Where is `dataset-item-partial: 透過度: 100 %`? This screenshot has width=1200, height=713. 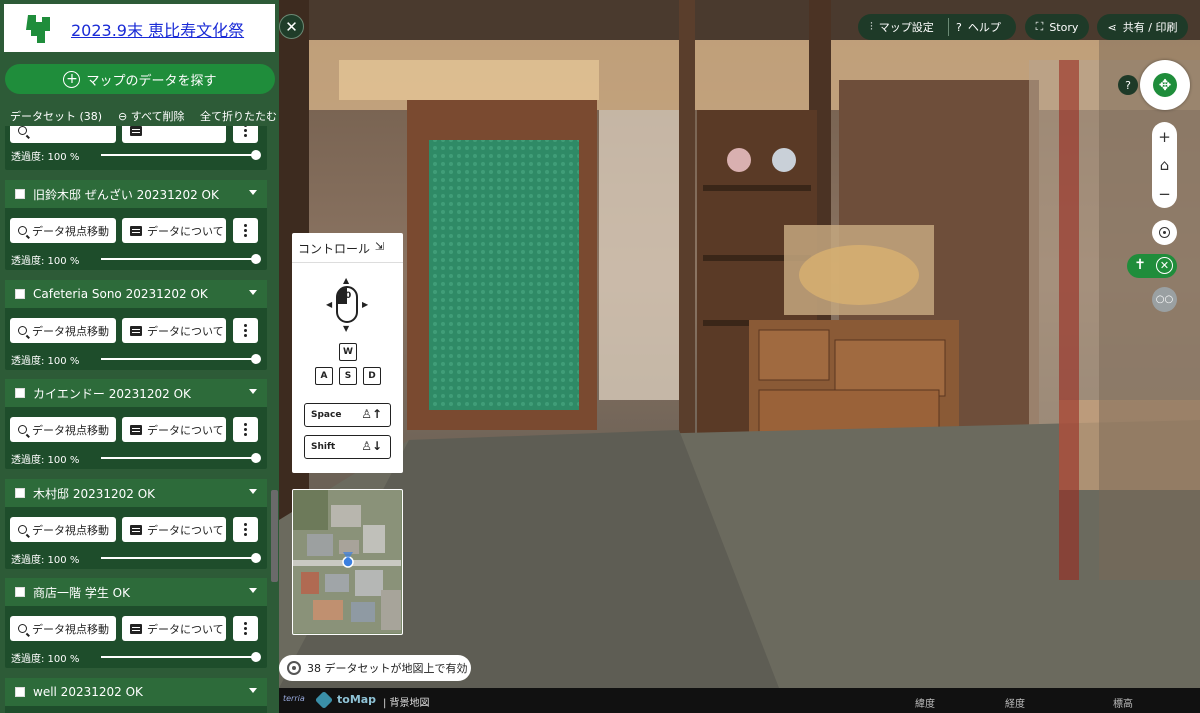
dataset-item-partial: 透過度: 100 % is located at coordinates (136, 148).